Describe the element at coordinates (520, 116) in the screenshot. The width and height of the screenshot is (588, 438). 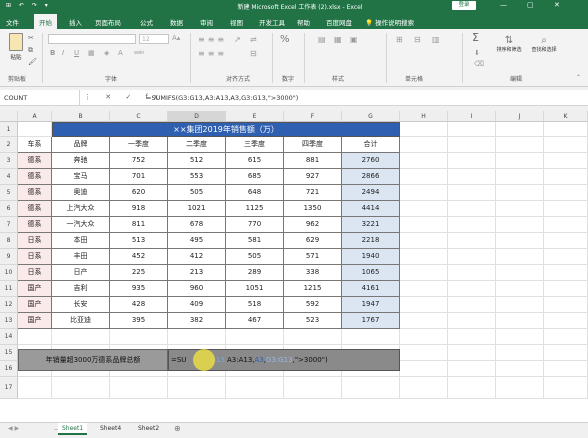
I see `col-header-j: J` at that location.